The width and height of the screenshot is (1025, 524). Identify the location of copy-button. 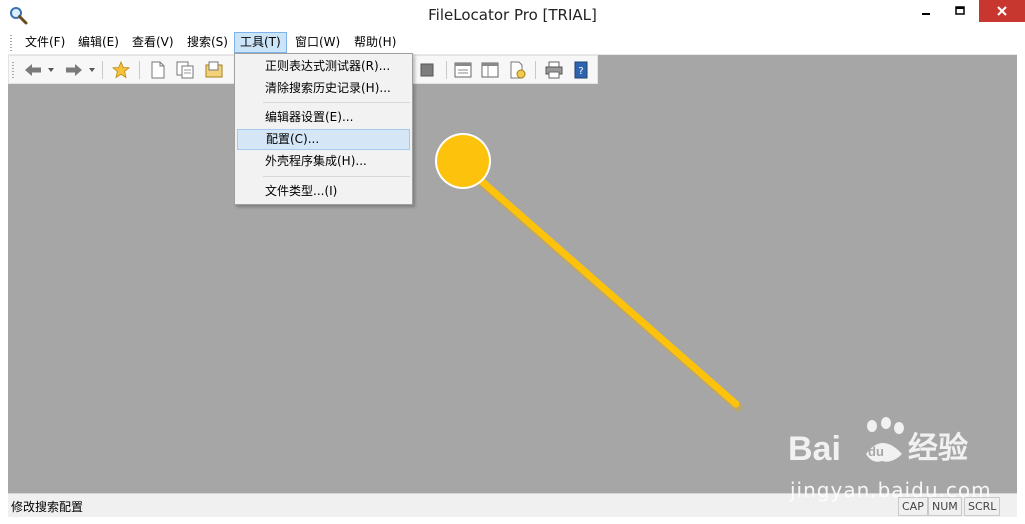
(185, 70).